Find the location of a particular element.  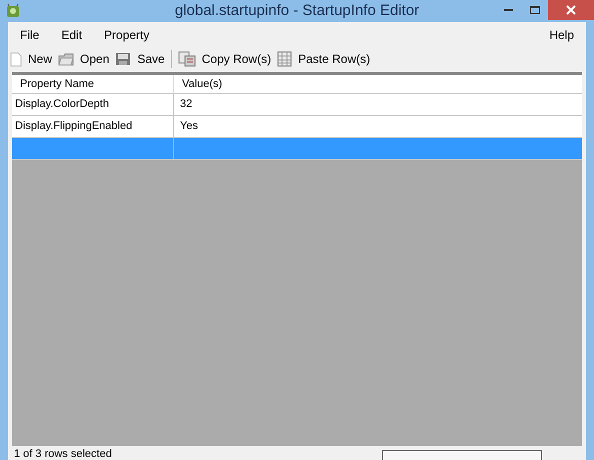

table-row: Display.FlippingEnabled Yes is located at coordinates (297, 127).